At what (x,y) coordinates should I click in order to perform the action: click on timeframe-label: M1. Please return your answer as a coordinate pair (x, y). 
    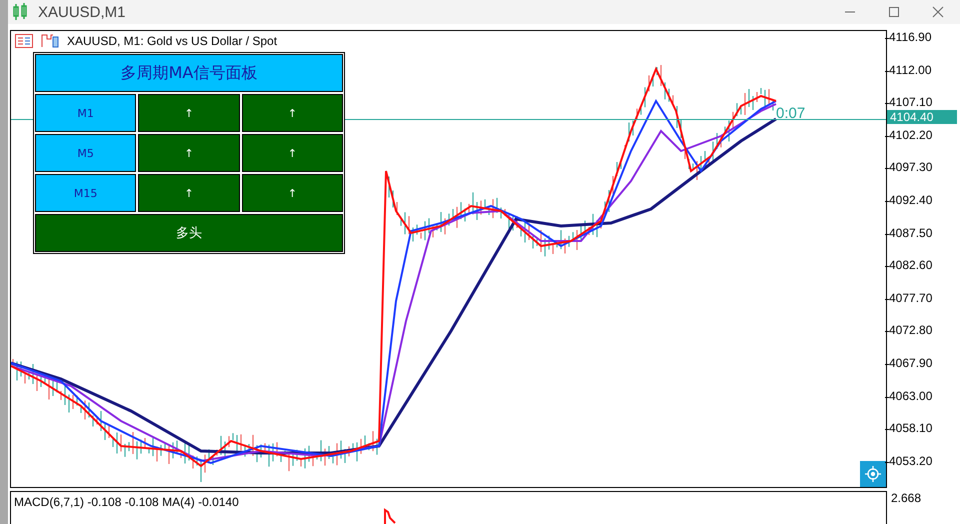
    Looking at the image, I should click on (85, 113).